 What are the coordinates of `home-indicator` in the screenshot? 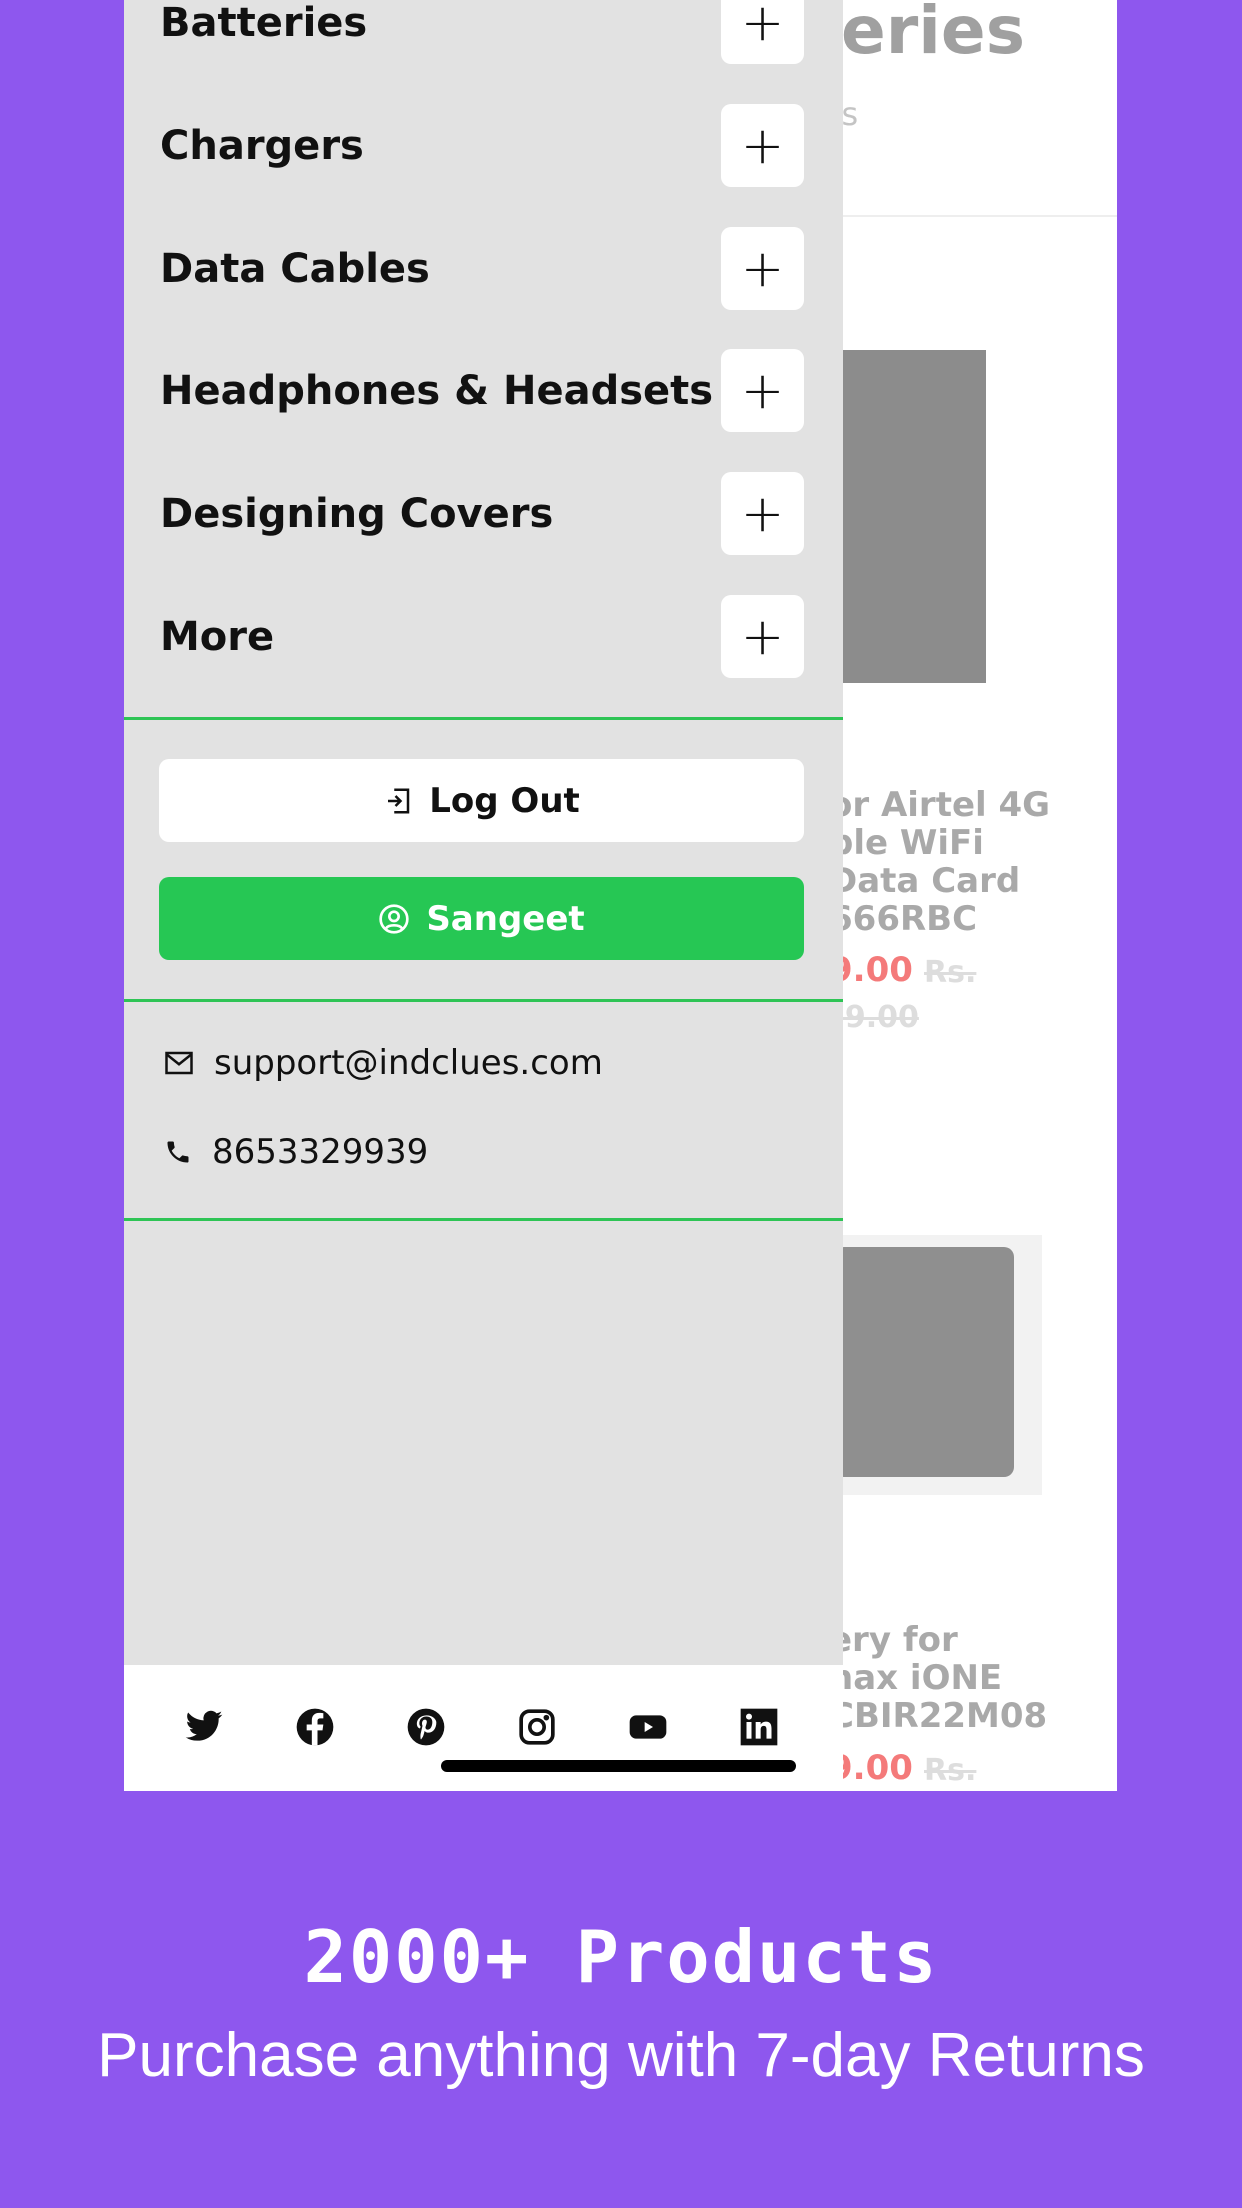 It's located at (618, 1766).